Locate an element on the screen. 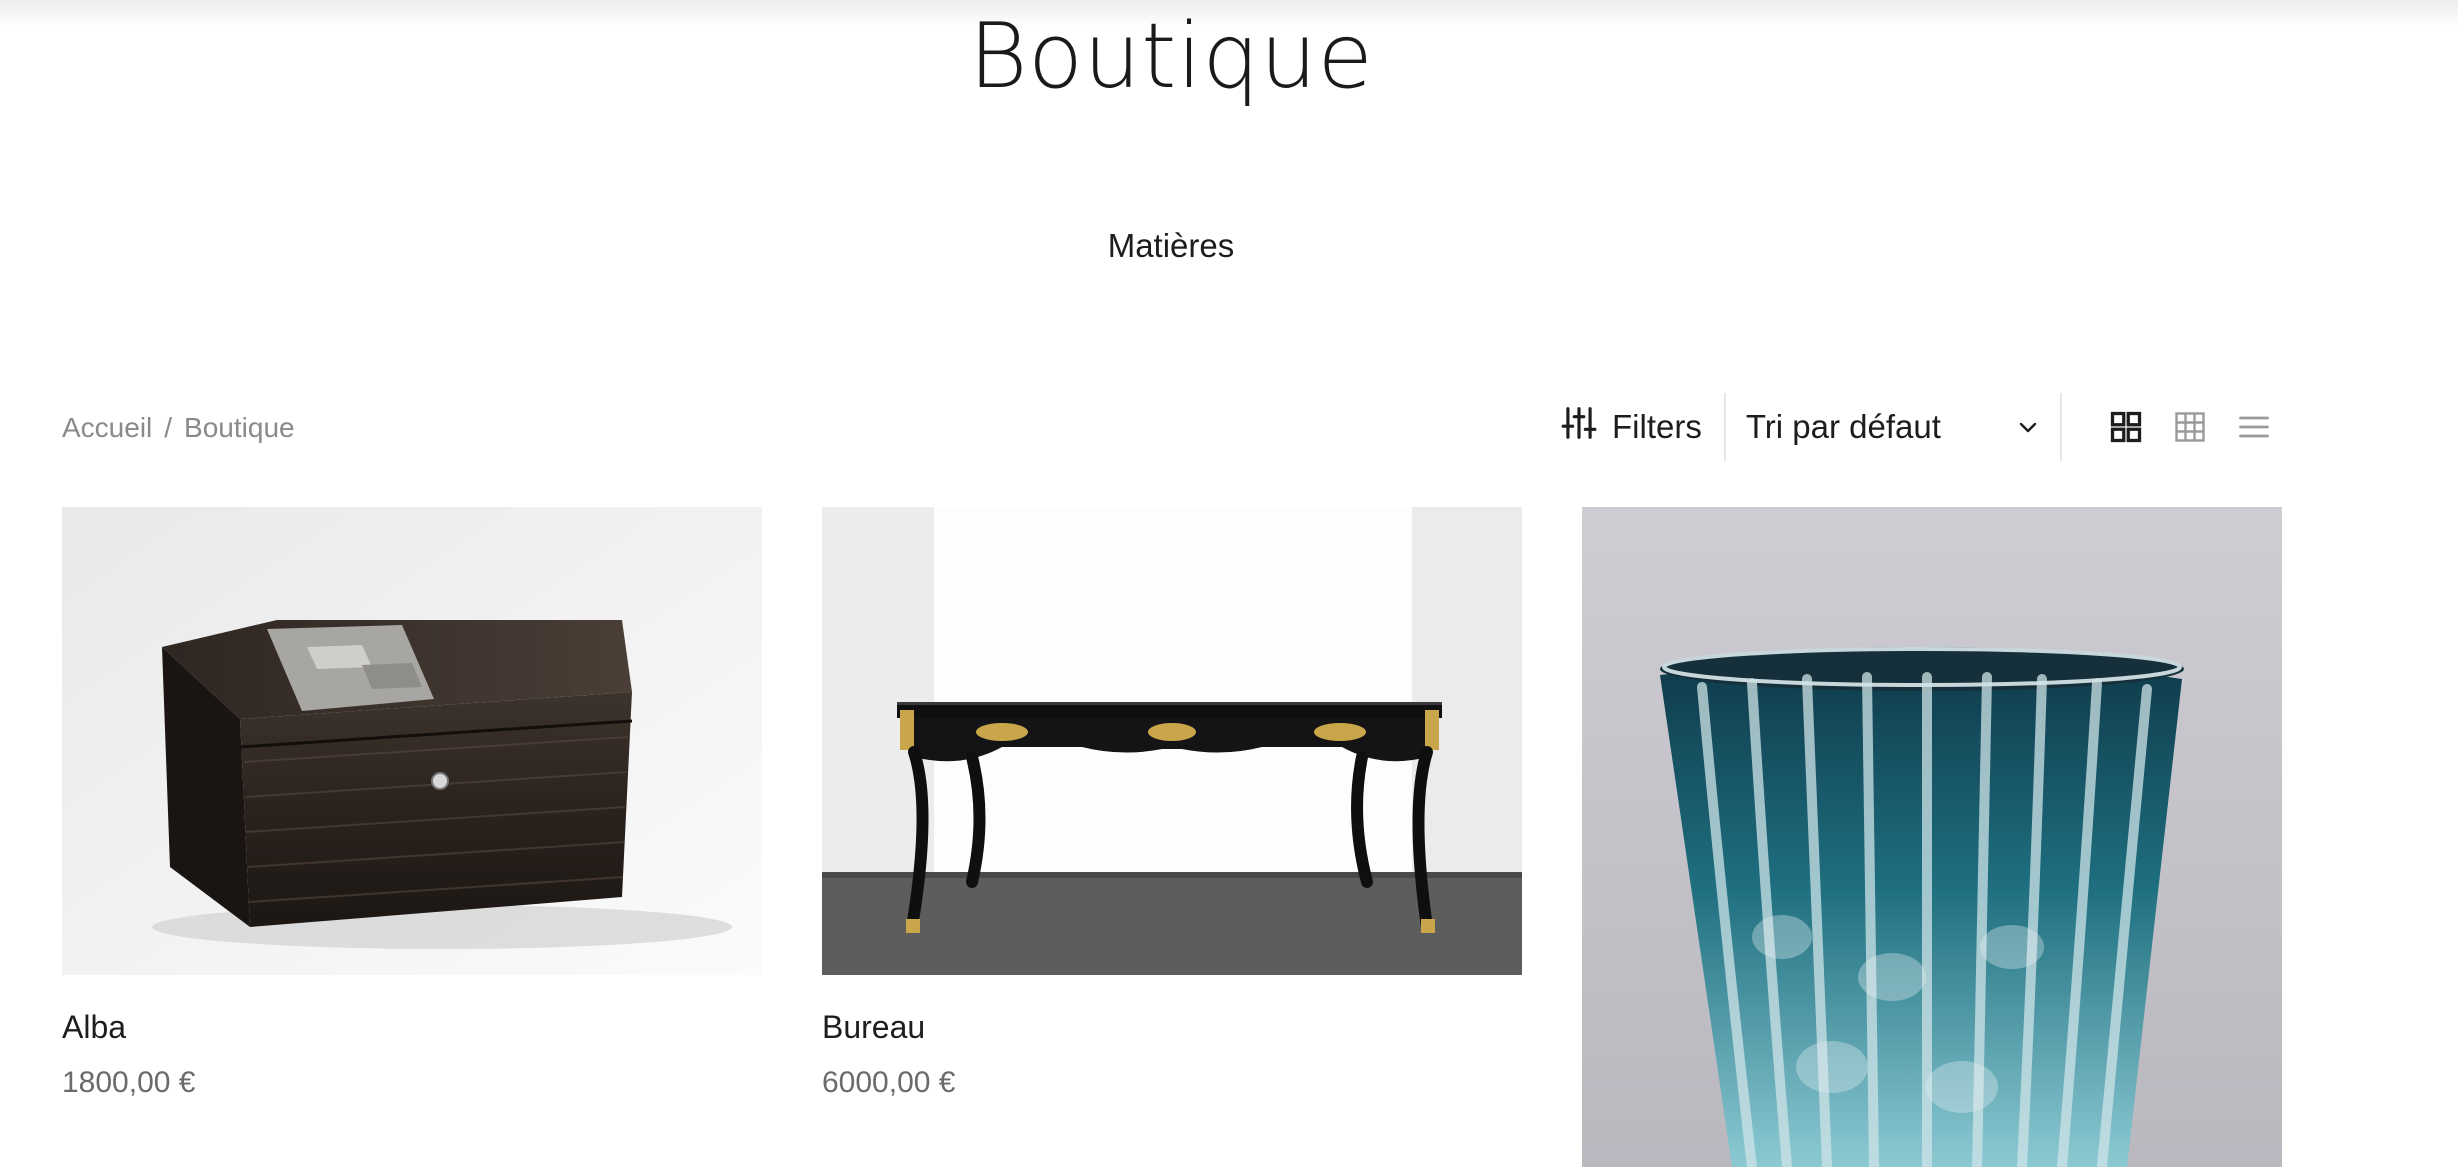  product-price: 1800,00 € is located at coordinates (129, 1082).